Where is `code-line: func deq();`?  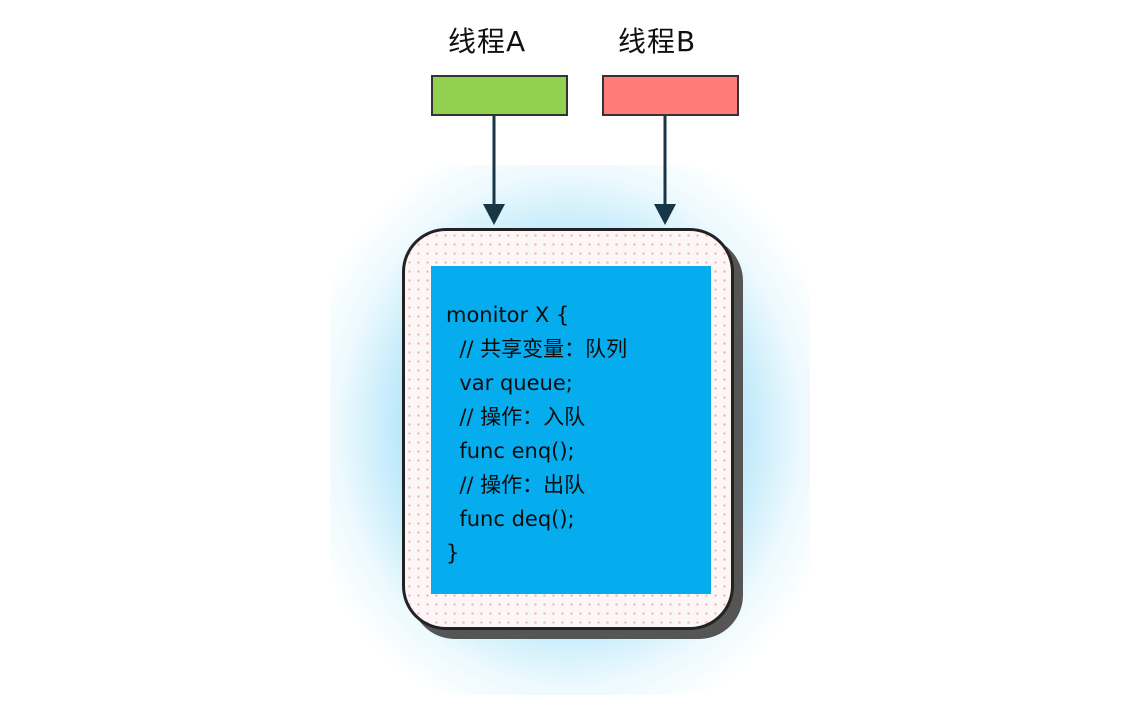 code-line: func deq(); is located at coordinates (510, 519).